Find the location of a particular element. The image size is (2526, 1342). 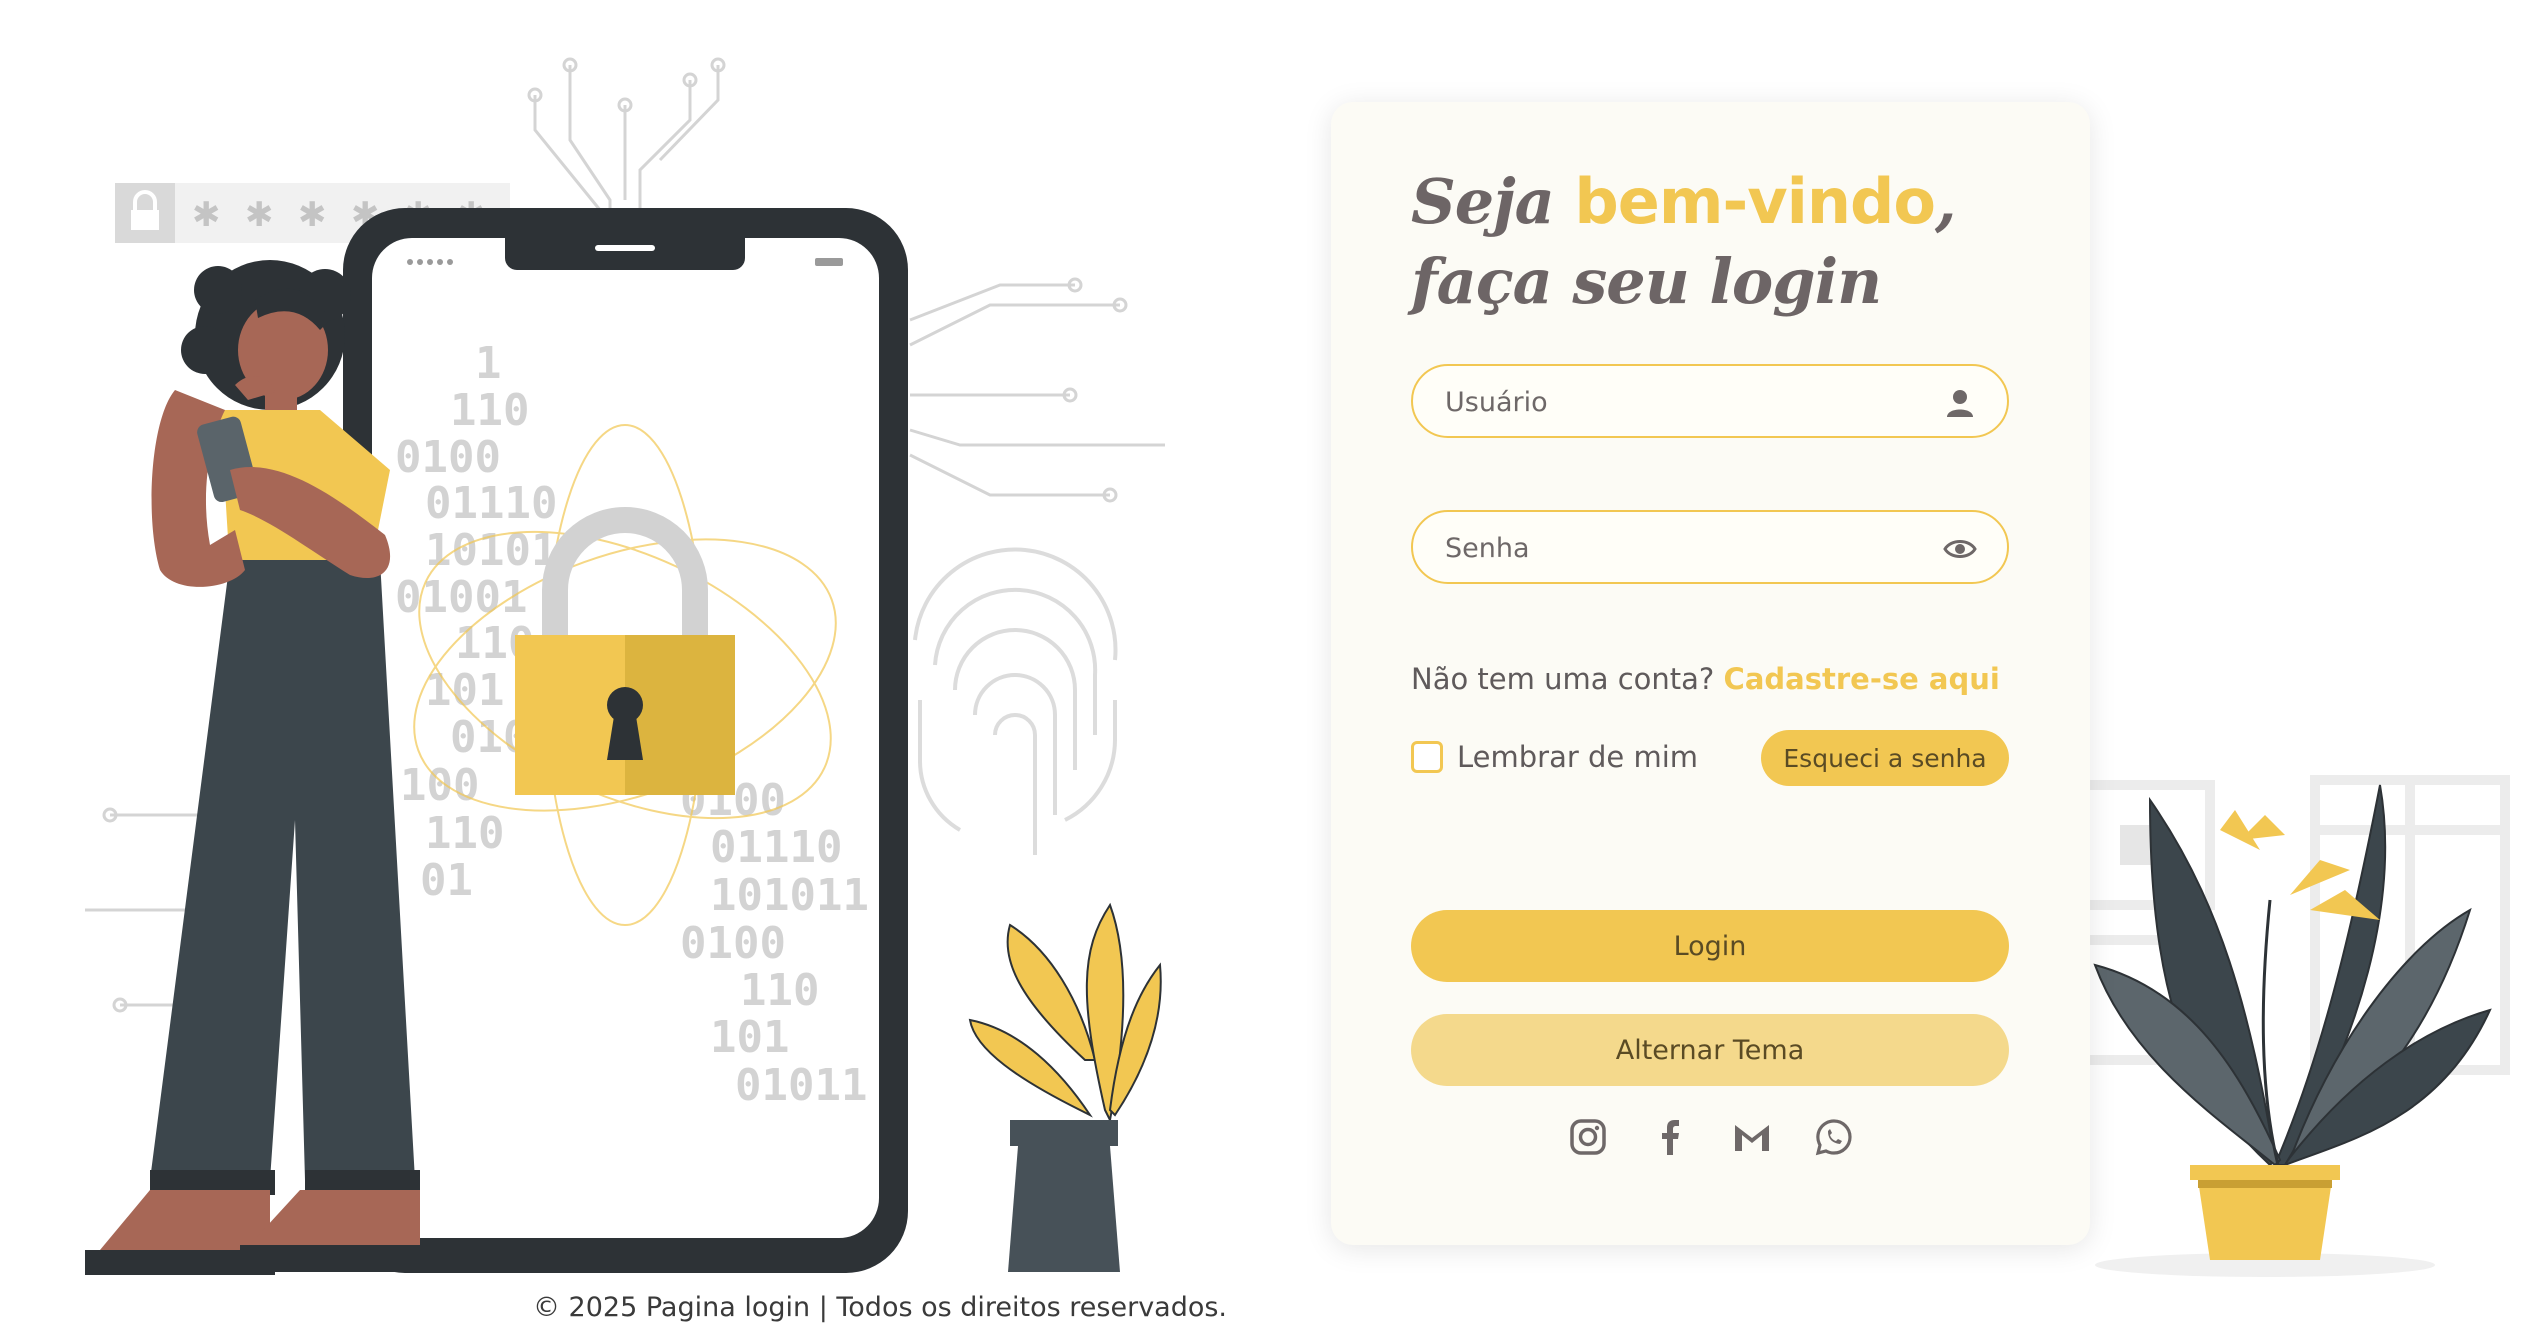

title-subline: faça seu login is located at coordinates (1646, 281).